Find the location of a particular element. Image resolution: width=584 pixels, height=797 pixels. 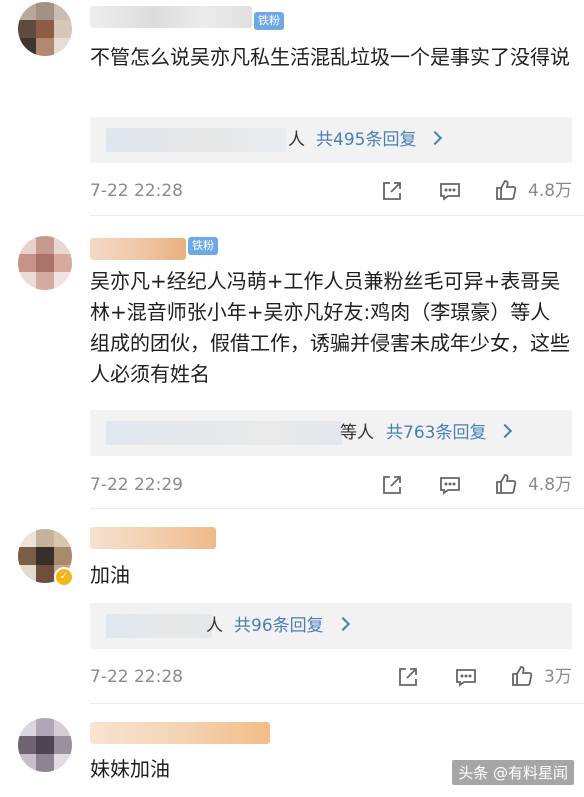

reply-count-link: 共495条回复 is located at coordinates (366, 140).